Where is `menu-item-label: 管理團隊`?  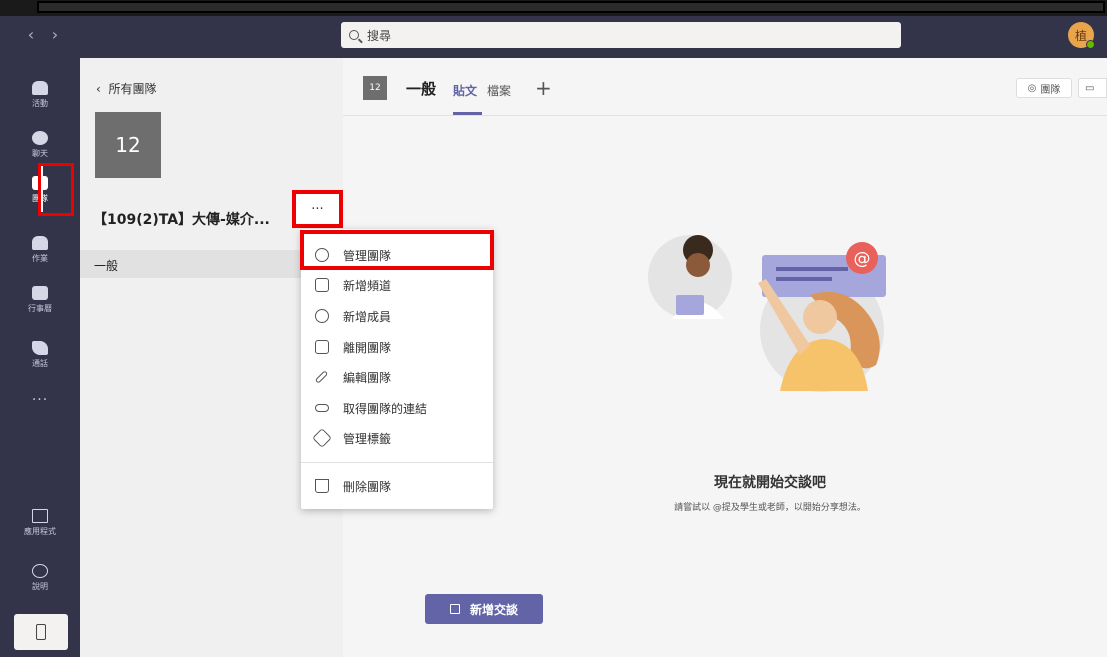
menu-item-label: 管理團隊 is located at coordinates (367, 255).